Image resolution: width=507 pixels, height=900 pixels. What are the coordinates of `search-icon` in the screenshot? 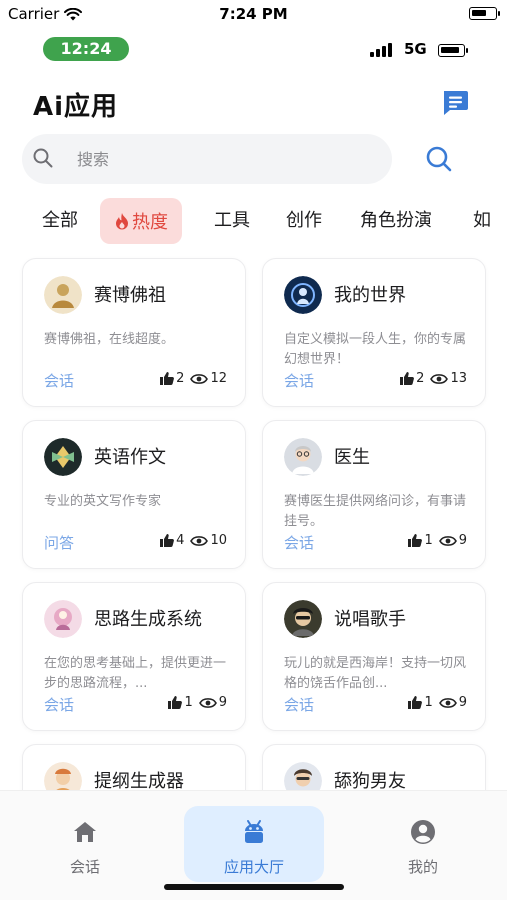 It's located at (43, 158).